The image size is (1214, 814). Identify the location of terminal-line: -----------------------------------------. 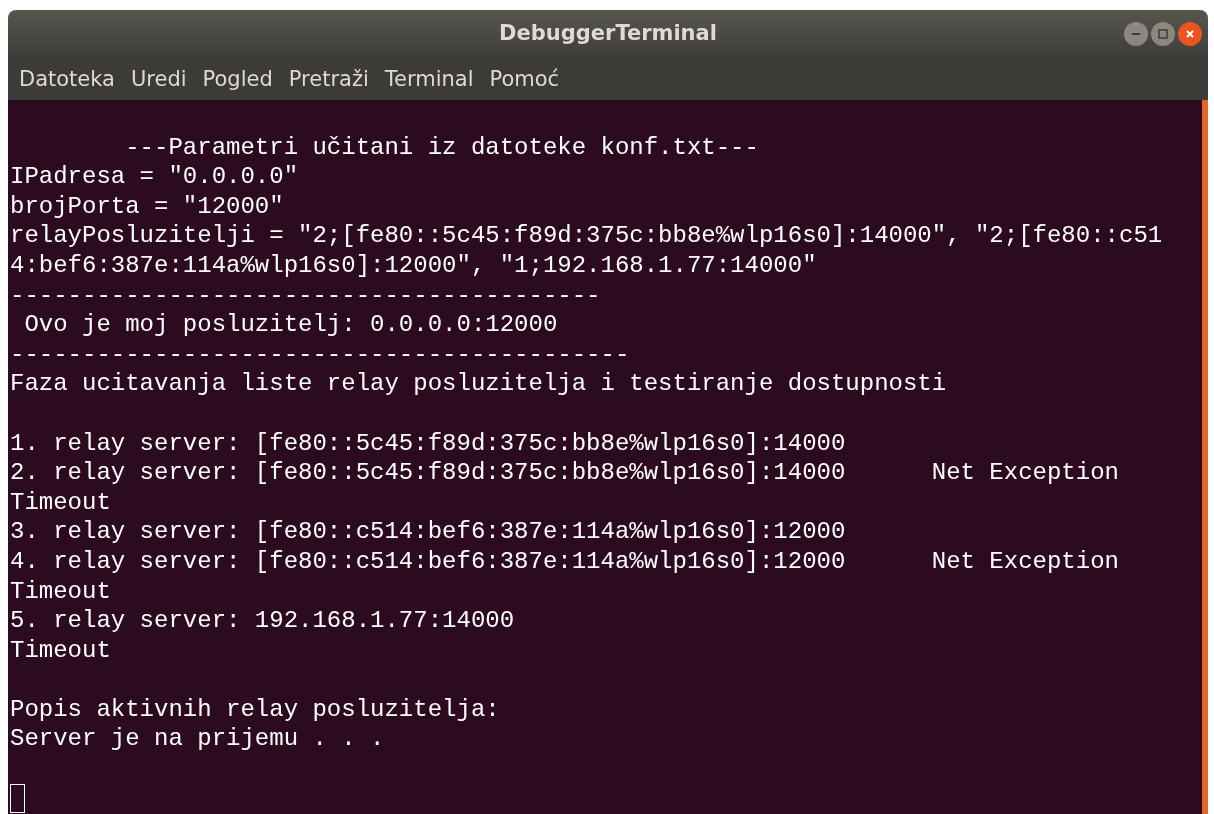
(305, 295).